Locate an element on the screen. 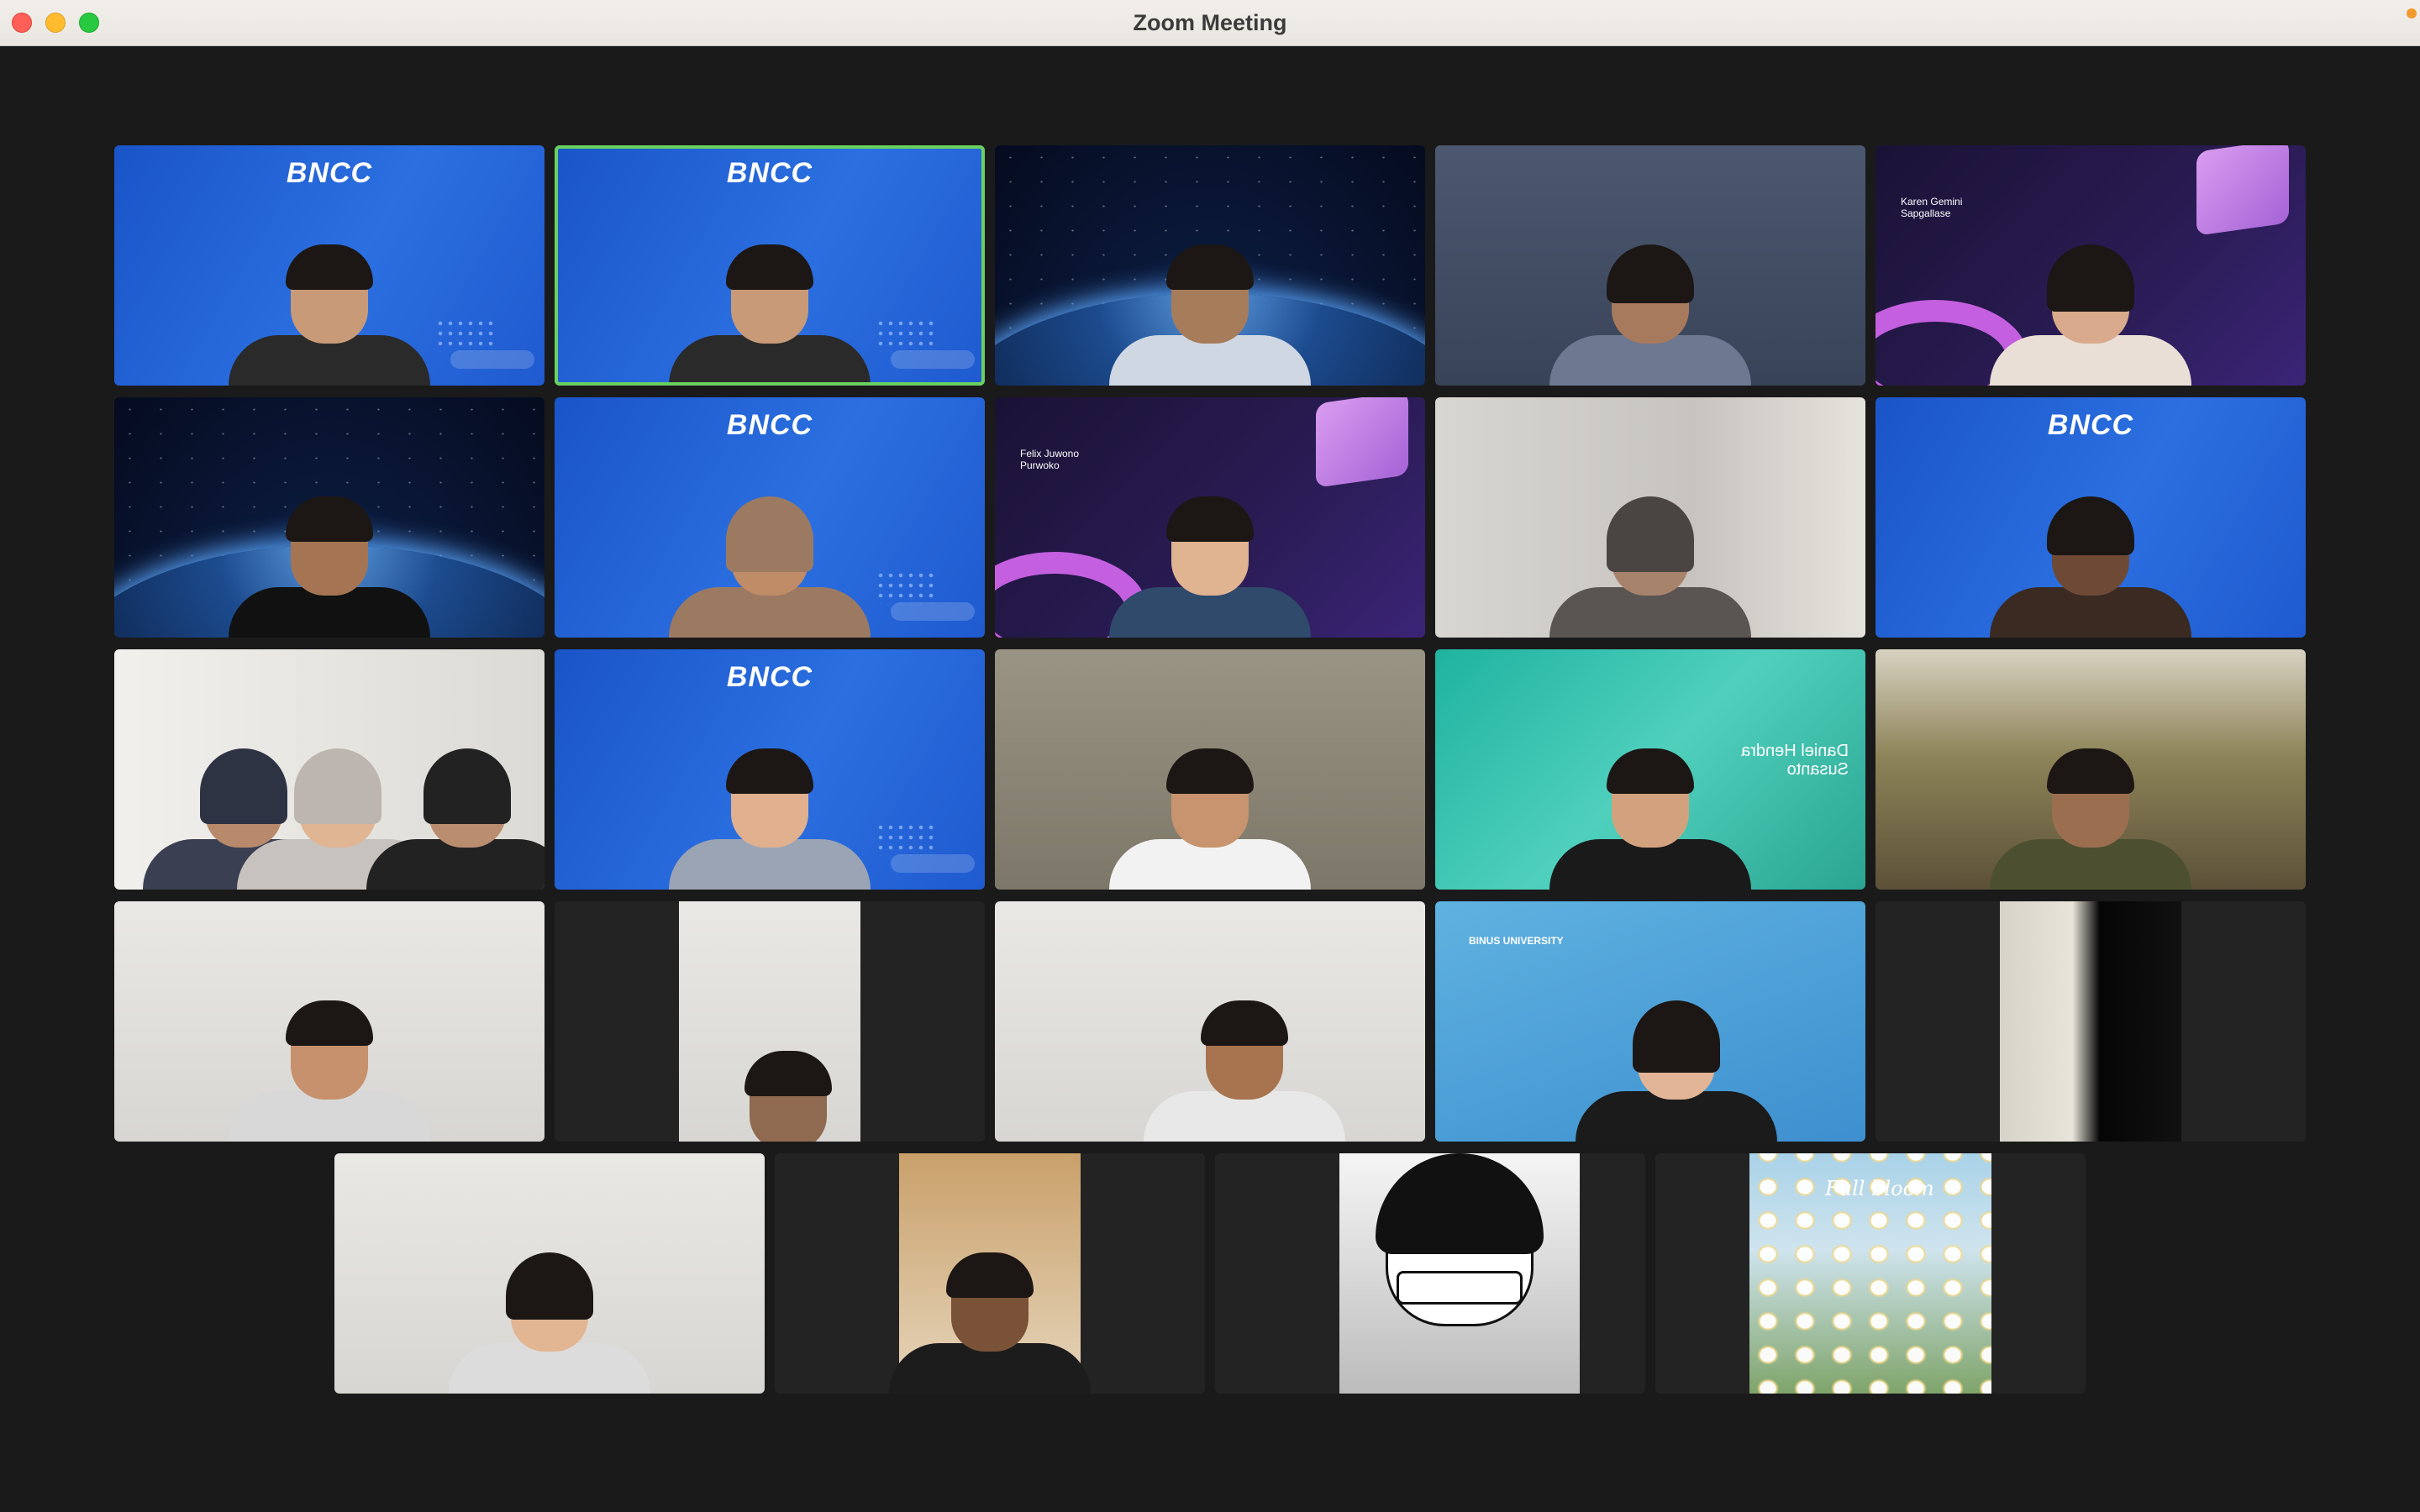  manga-avatar-image is located at coordinates (1459, 1273).